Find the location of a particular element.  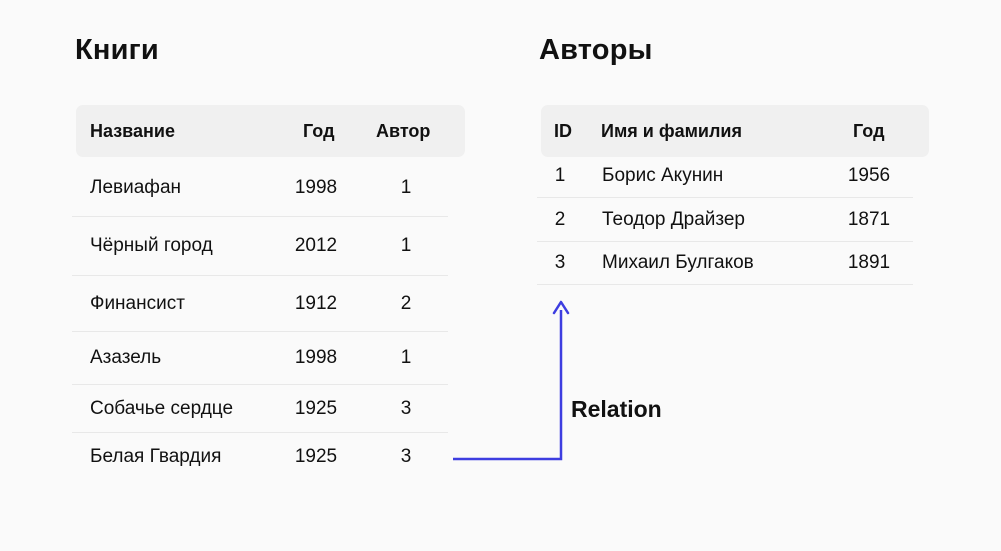

relation-label: Relation is located at coordinates (616, 409).